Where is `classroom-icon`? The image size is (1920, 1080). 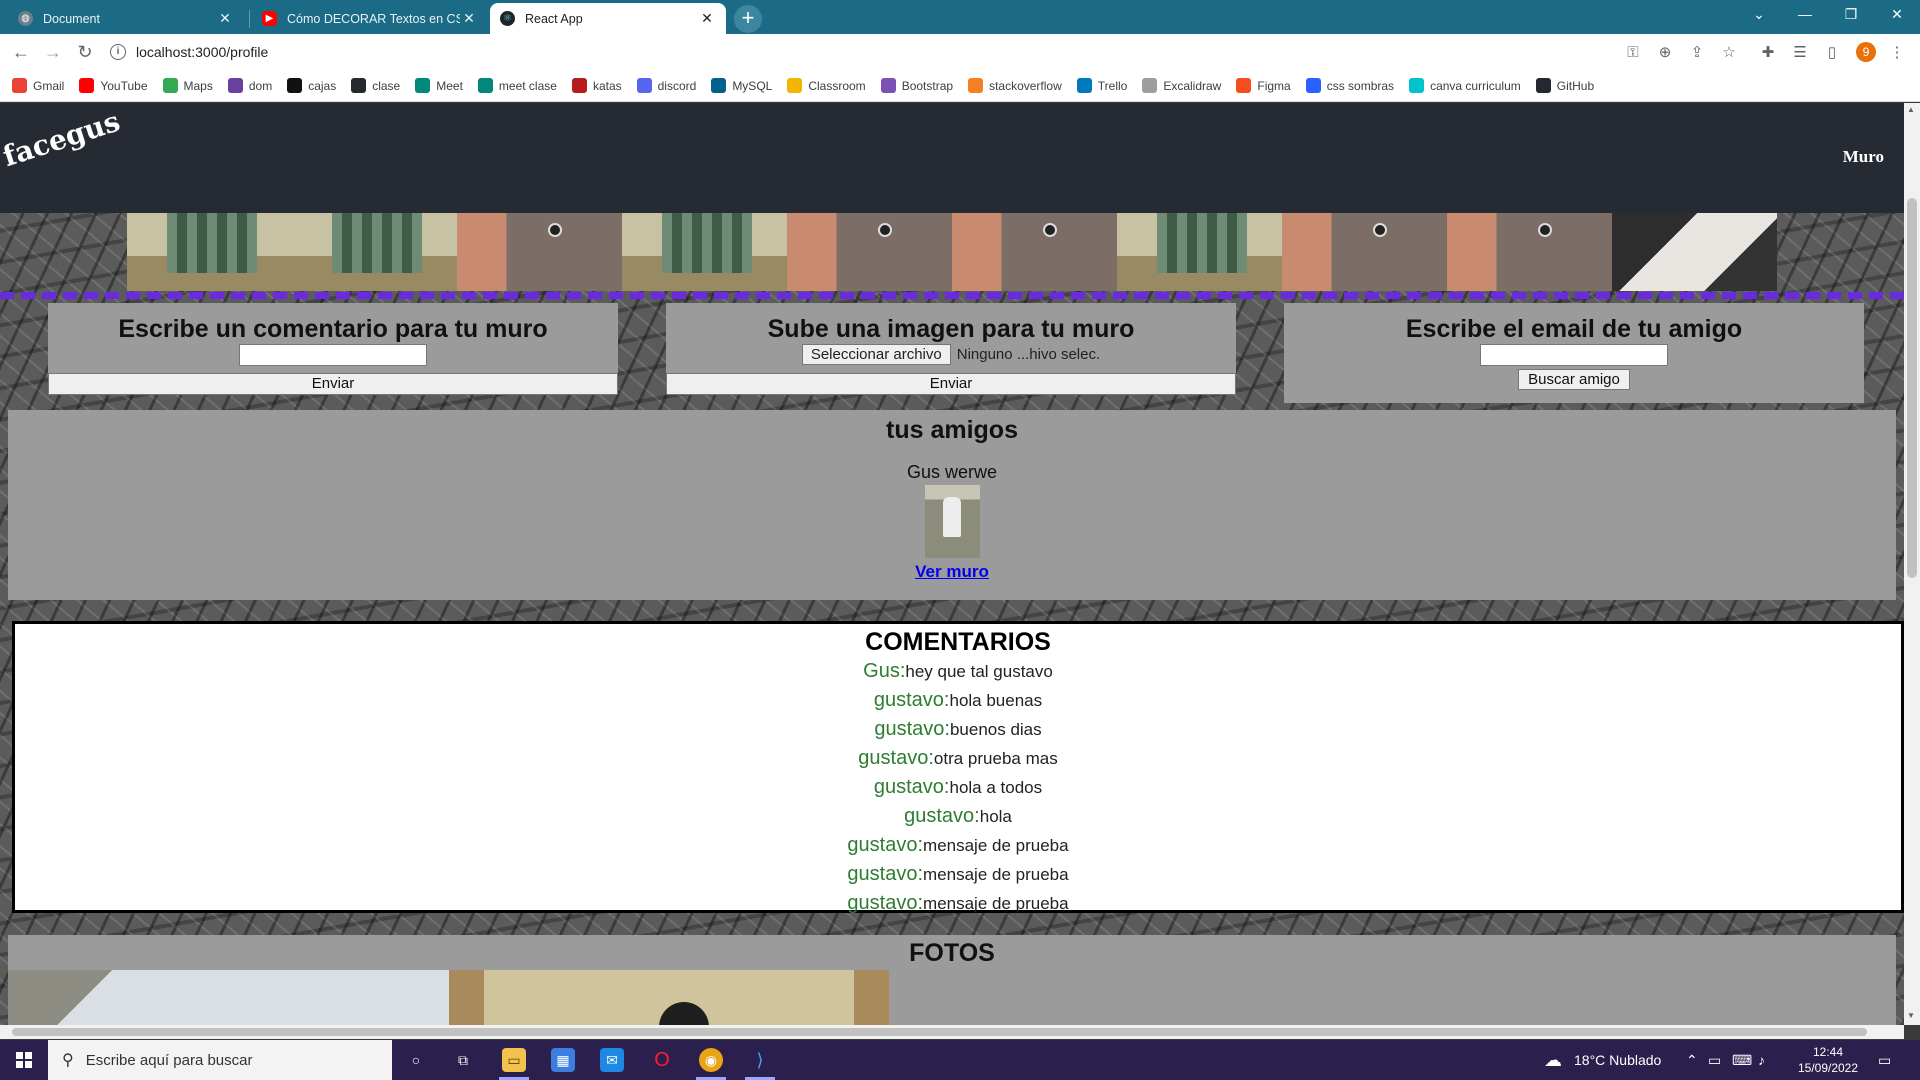 classroom-icon is located at coordinates (795, 85).